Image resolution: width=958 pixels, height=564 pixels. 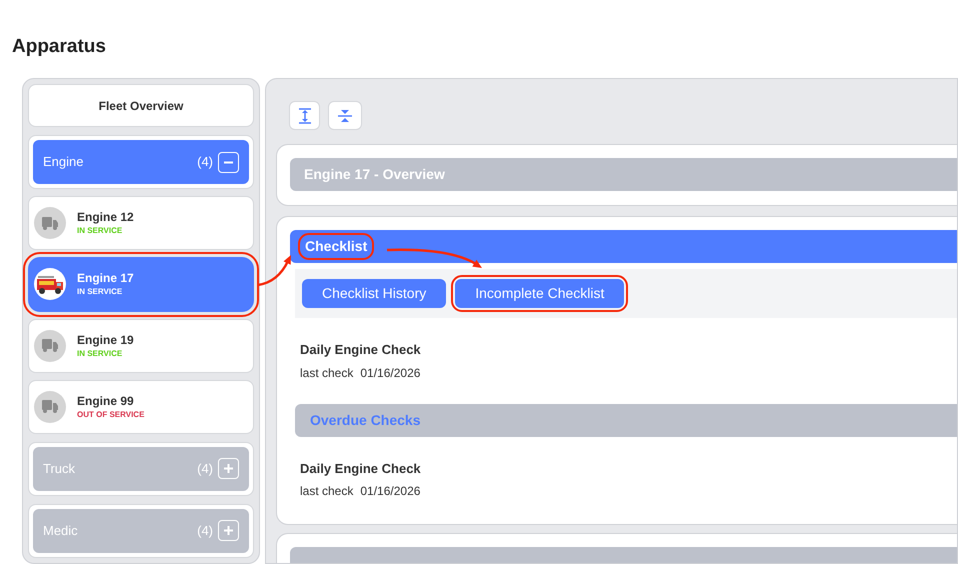 I want to click on unit-name: Engine 99, so click(x=106, y=400).